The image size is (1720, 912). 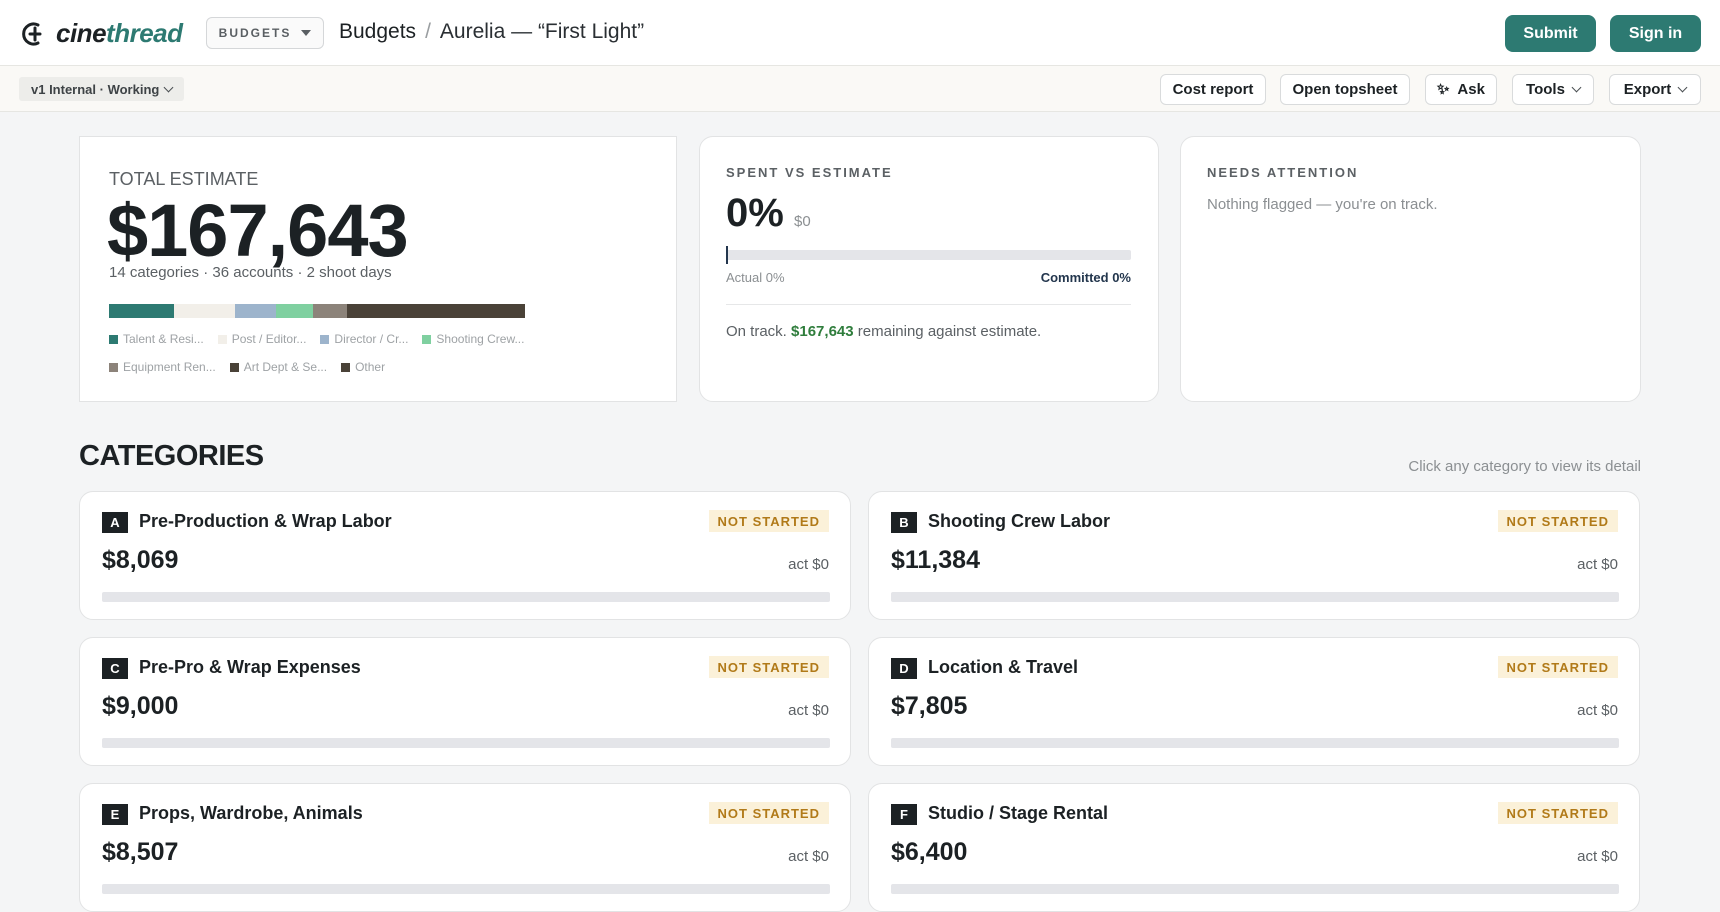 What do you see at coordinates (171, 456) in the screenshot?
I see `categories-heading: CATEGORIES` at bounding box center [171, 456].